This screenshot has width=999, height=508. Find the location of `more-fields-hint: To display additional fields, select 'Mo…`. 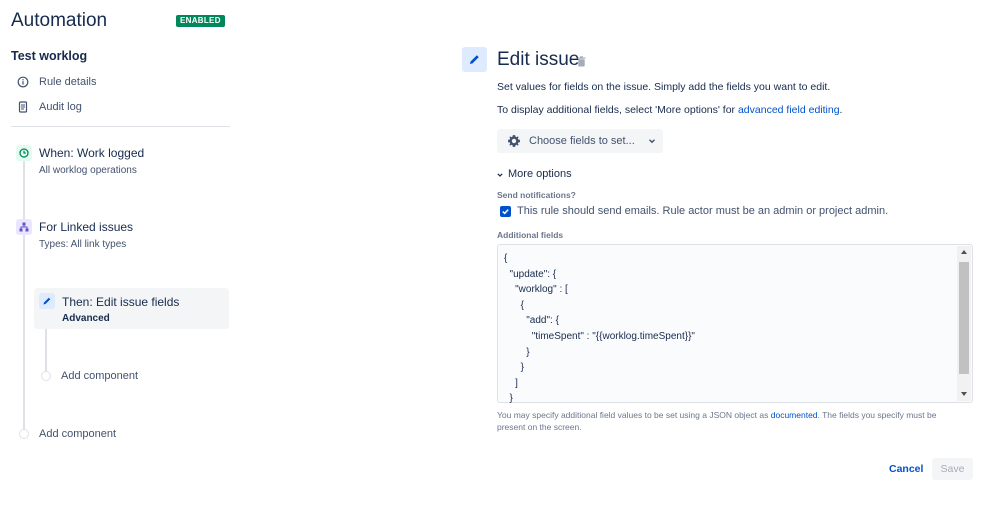

more-fields-hint: To display additional fields, select 'Mo… is located at coordinates (669, 110).